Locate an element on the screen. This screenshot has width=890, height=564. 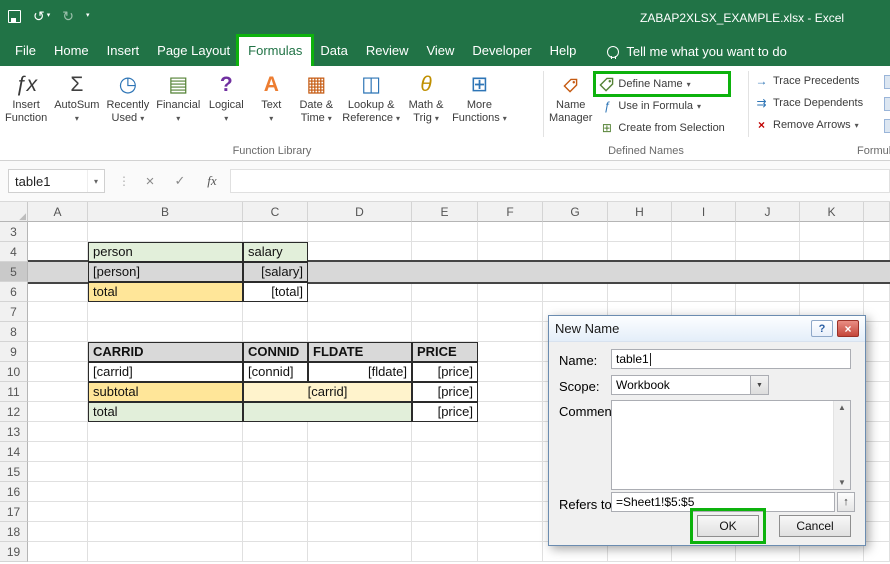
cell-x6 is located at coordinates (877, 292).